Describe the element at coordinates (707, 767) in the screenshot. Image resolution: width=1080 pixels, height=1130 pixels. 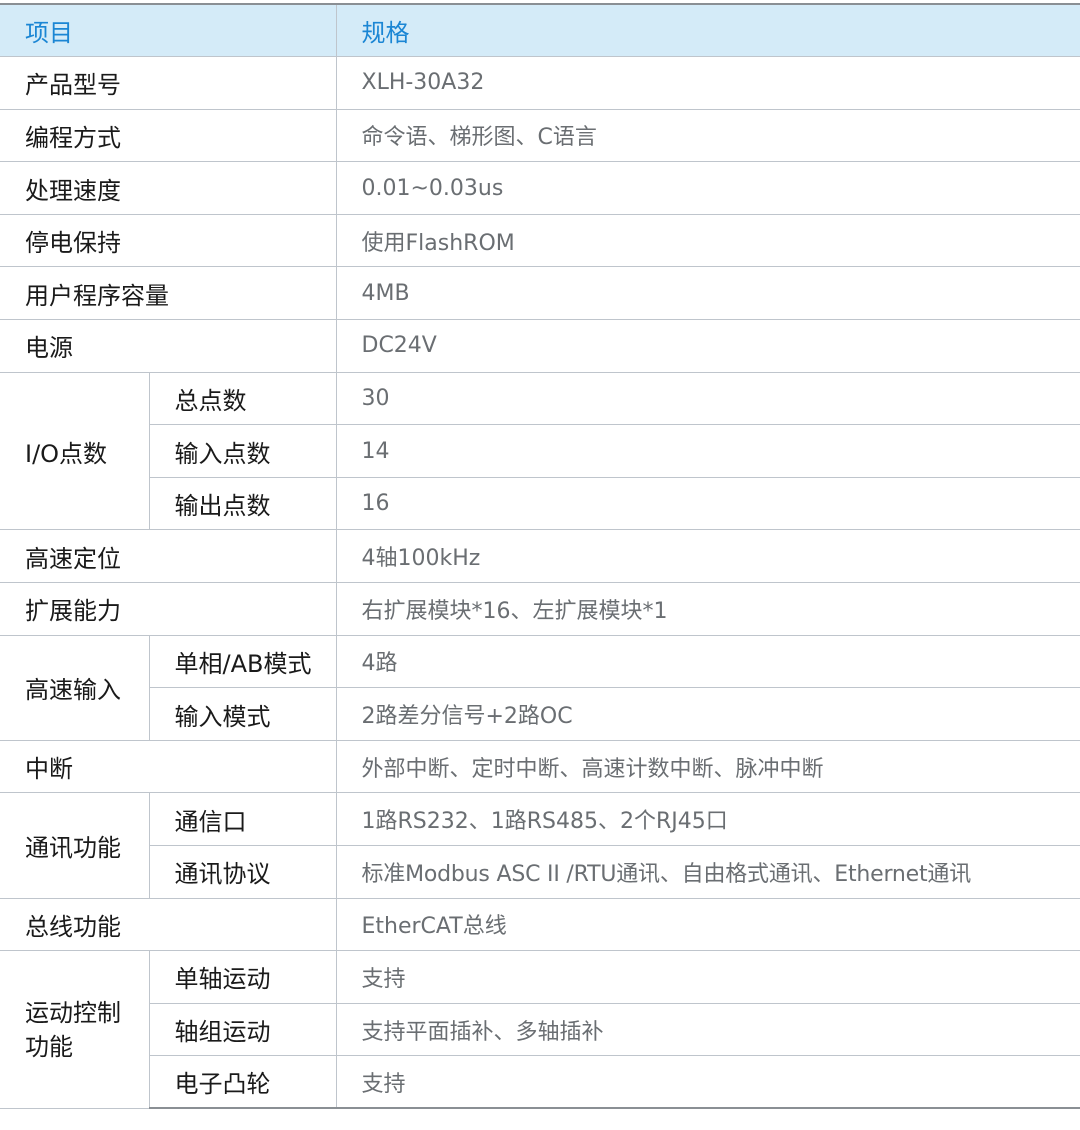
I see `row-value: 外部中断、定时中断、高速计数中断、脉冲中断` at that location.